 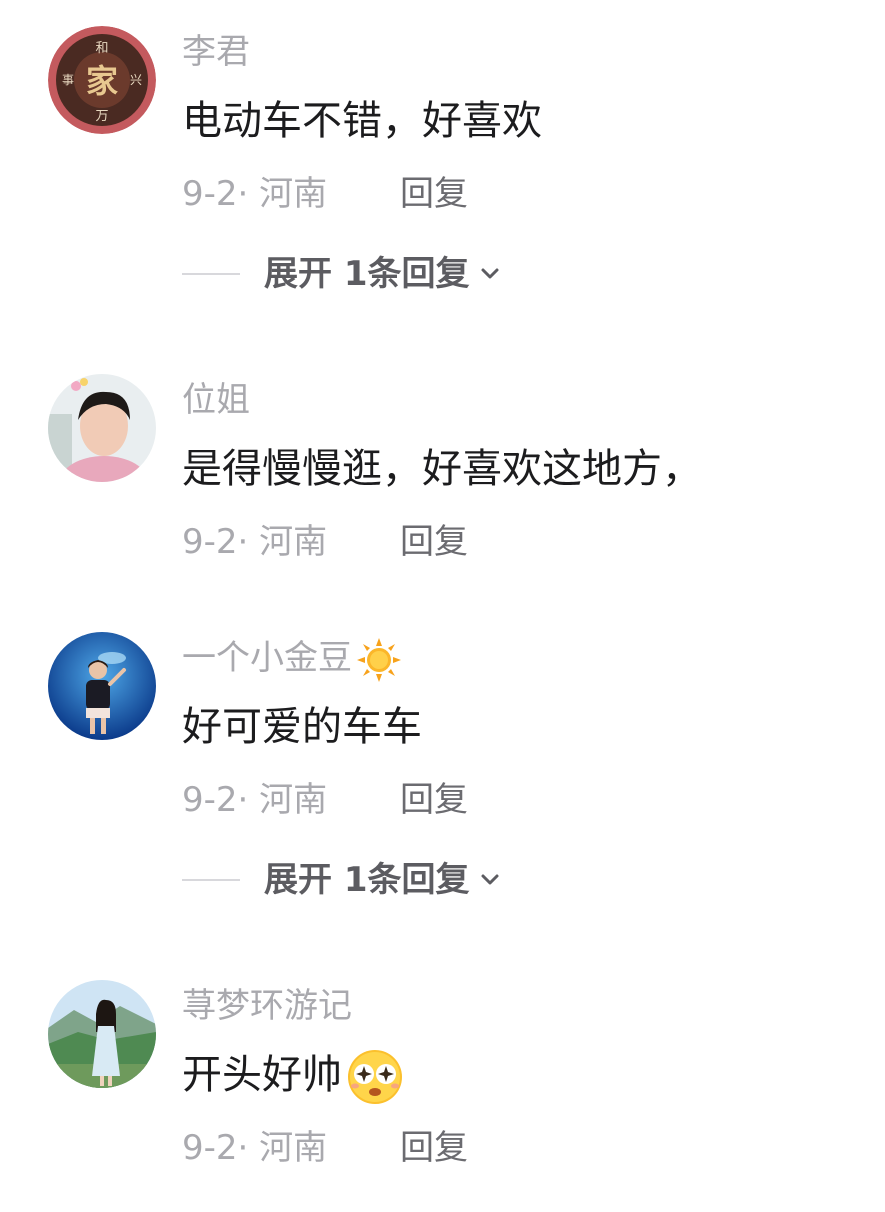 What do you see at coordinates (101, 116) in the screenshot?
I see `svg-text: 万` at bounding box center [101, 116].